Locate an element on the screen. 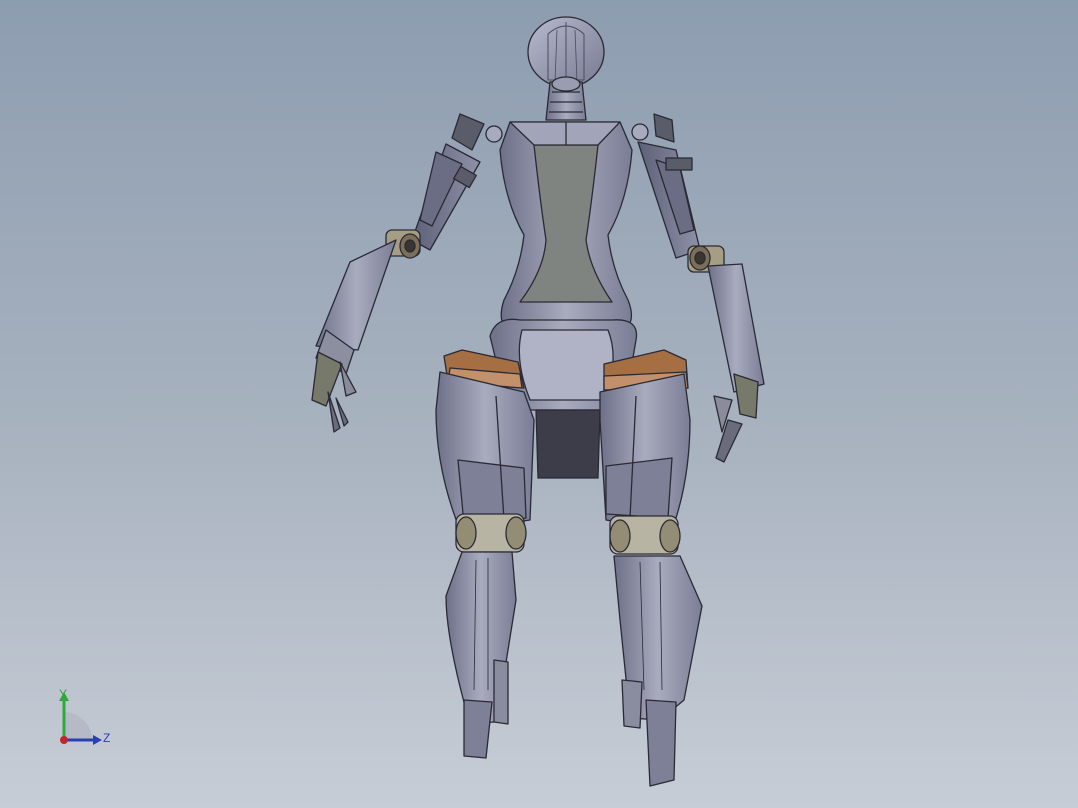  robot-left-thigh is located at coordinates (485, 451).